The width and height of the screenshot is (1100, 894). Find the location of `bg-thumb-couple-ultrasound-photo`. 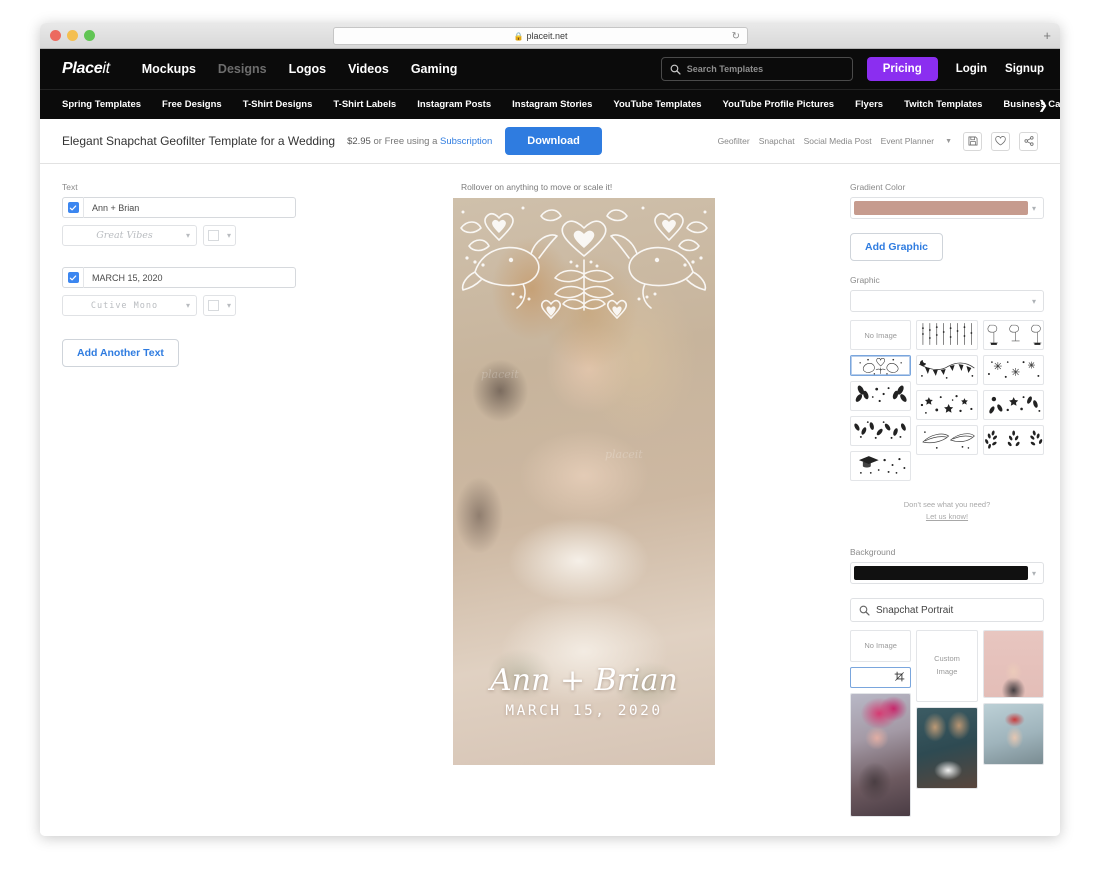

bg-thumb-couple-ultrasound-photo is located at coordinates (947, 748).